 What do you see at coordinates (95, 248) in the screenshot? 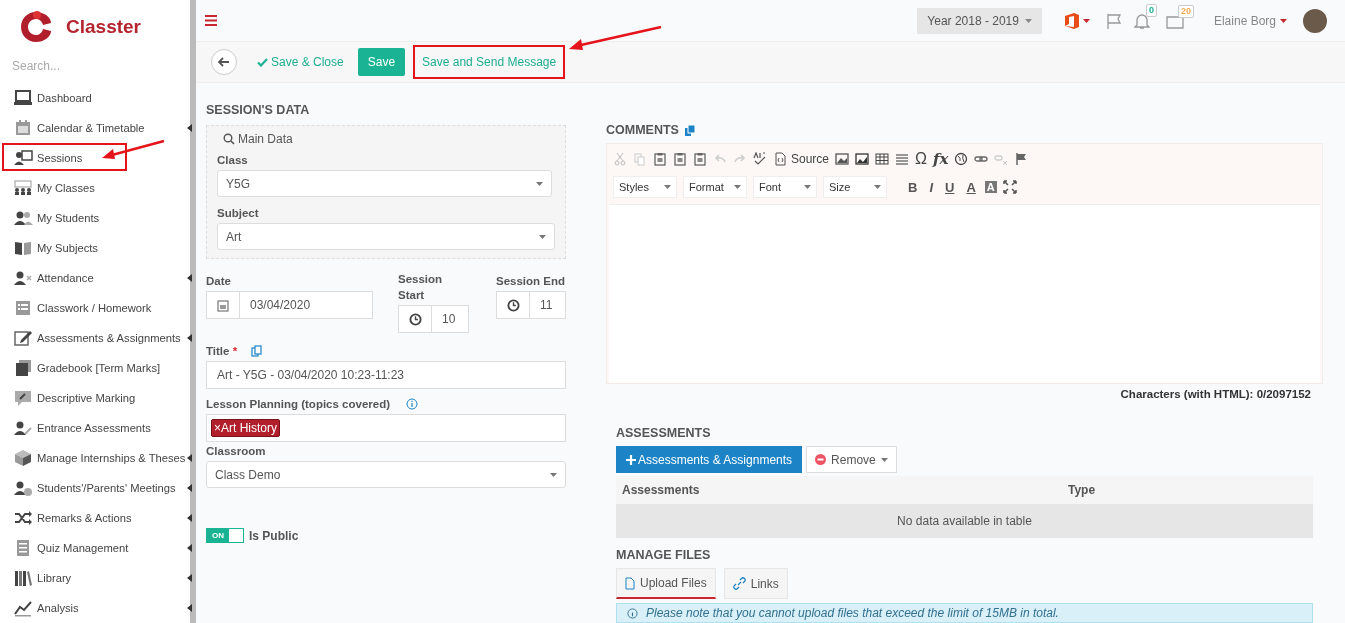
I see `sidebar-item: My Subjects` at bounding box center [95, 248].